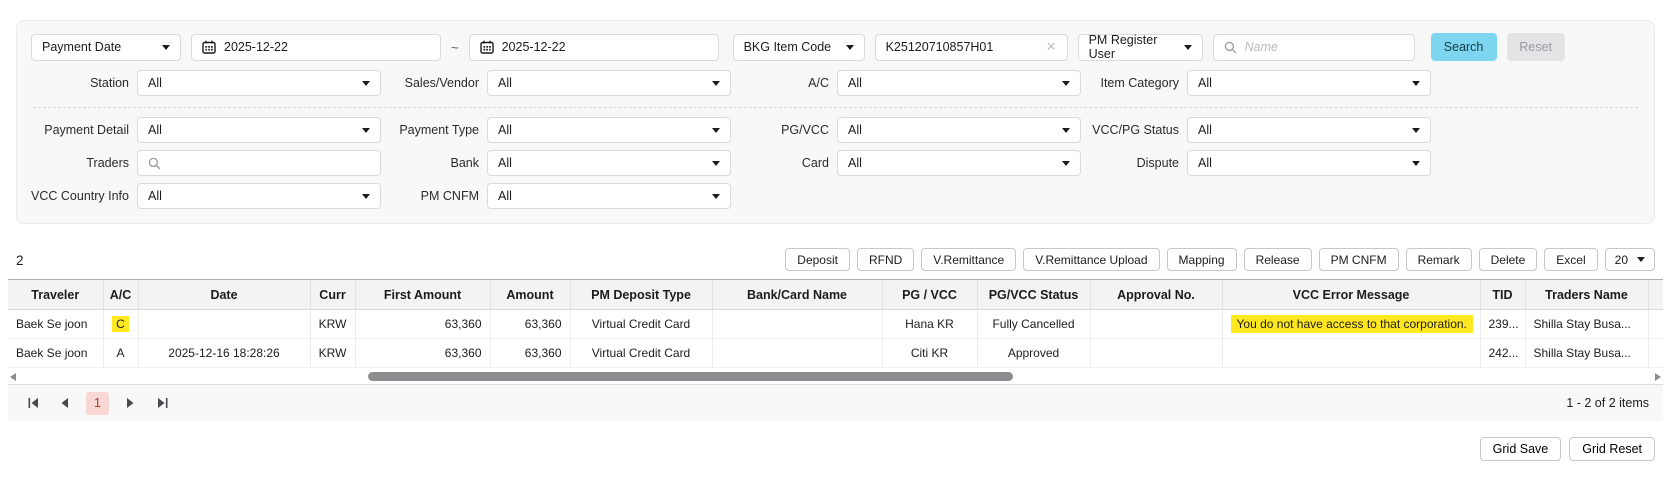  Describe the element at coordinates (529, 294) in the screenshot. I see `col-amount: Amount` at that location.